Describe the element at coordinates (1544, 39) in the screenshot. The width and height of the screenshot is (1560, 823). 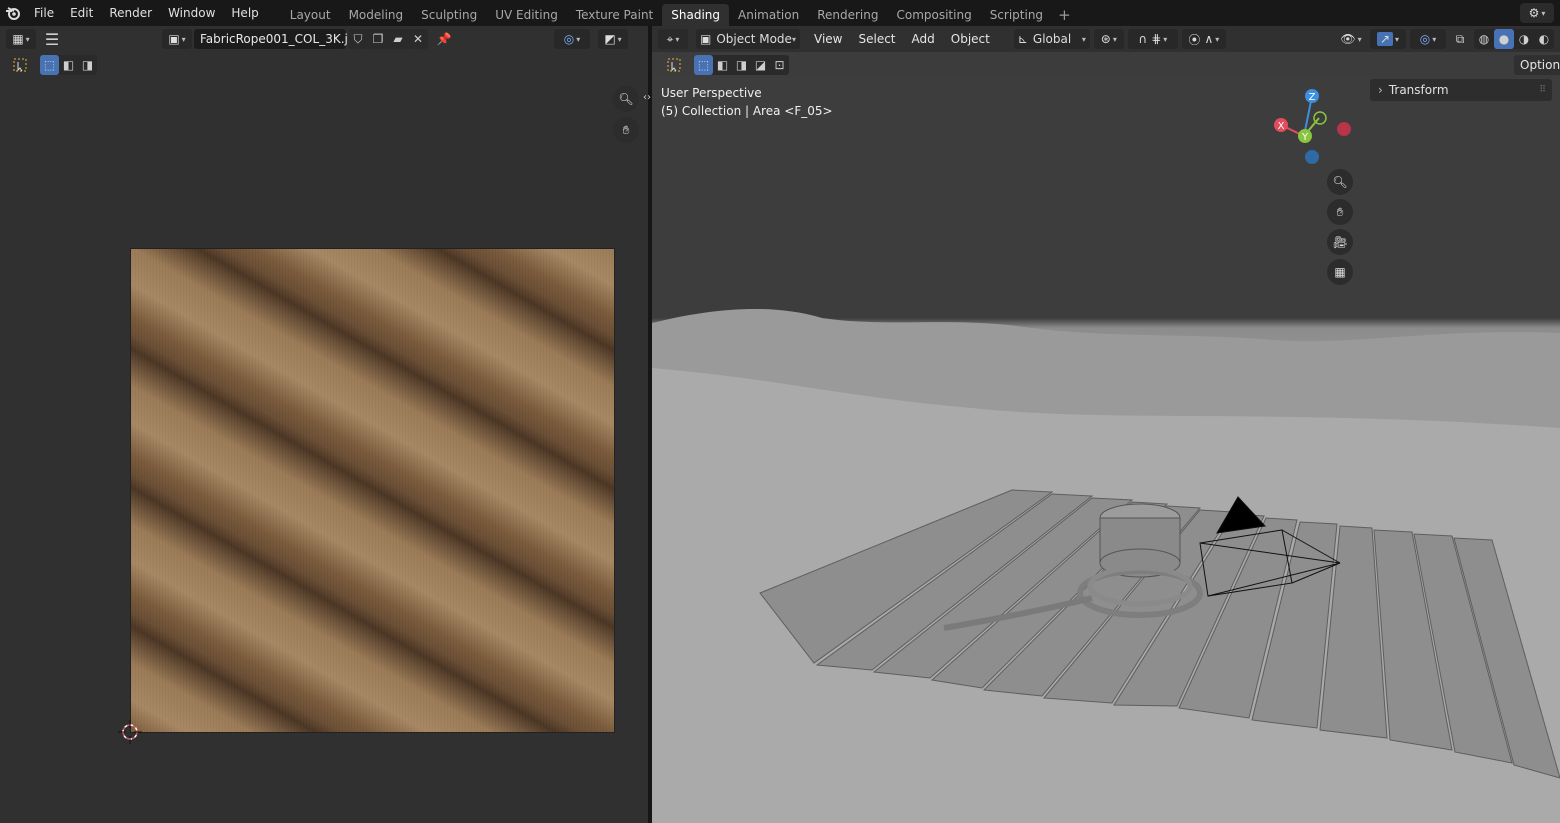
I see `rendered-shading-icon: ◐` at that location.